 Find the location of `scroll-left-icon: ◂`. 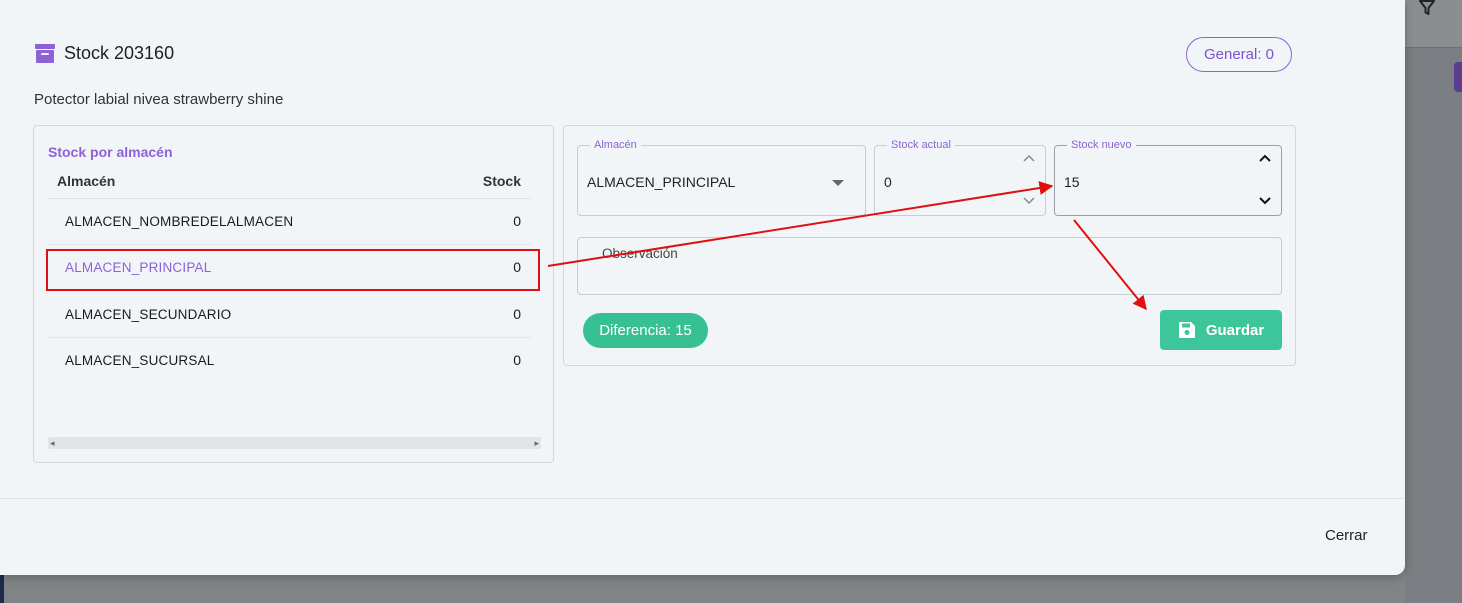

scroll-left-icon: ◂ is located at coordinates (52, 443).